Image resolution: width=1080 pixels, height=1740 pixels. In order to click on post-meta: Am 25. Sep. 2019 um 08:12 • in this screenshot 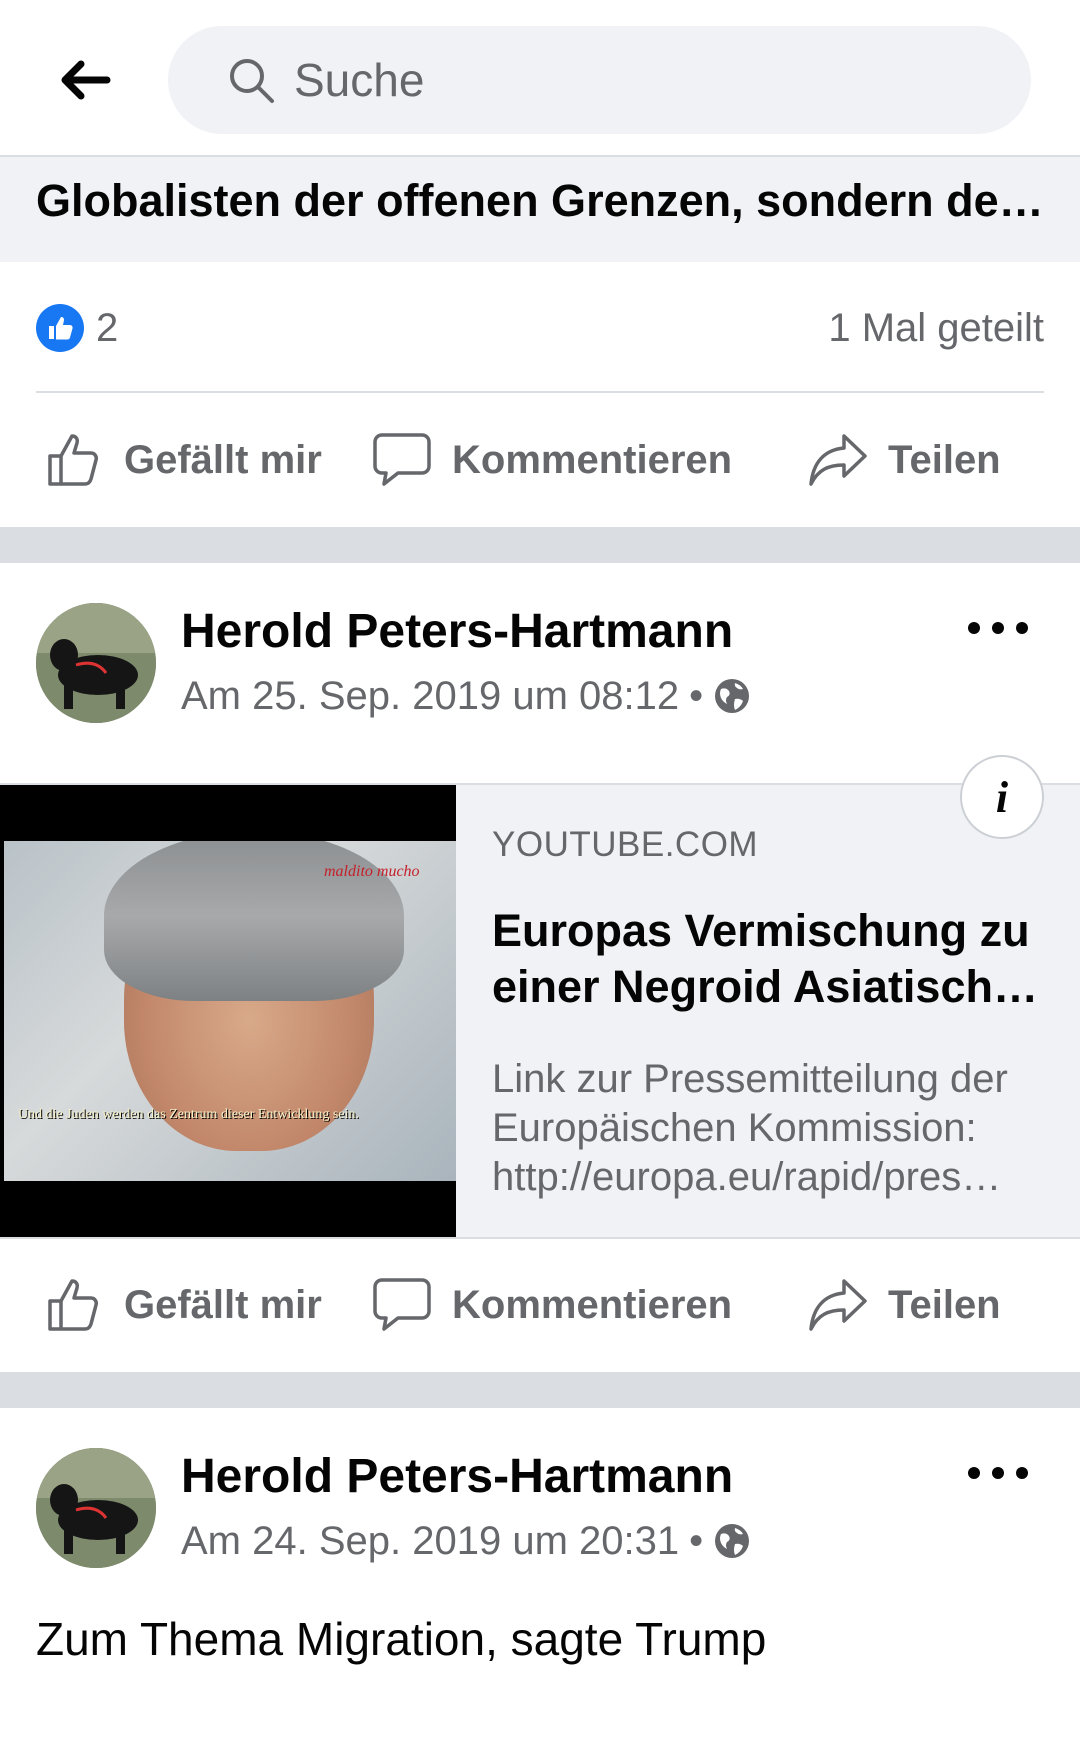, I will do `click(466, 696)`.